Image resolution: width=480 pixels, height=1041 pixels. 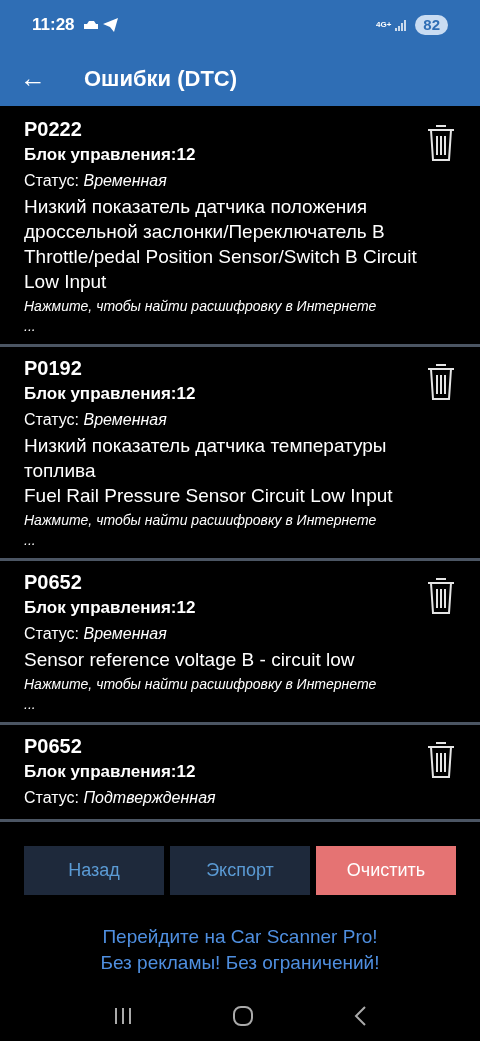 I want to click on recent-apps-icon, so click(x=123, y=1016).